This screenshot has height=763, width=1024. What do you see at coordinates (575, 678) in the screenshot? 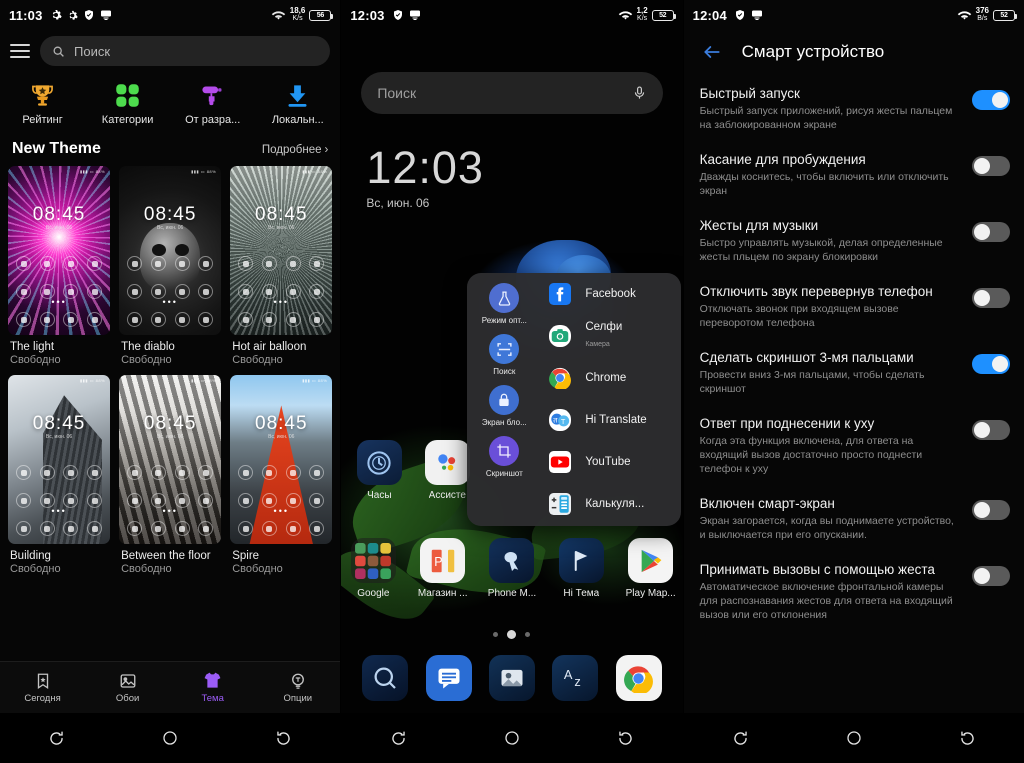
I see `dictionary-icon: Az` at bounding box center [575, 678].